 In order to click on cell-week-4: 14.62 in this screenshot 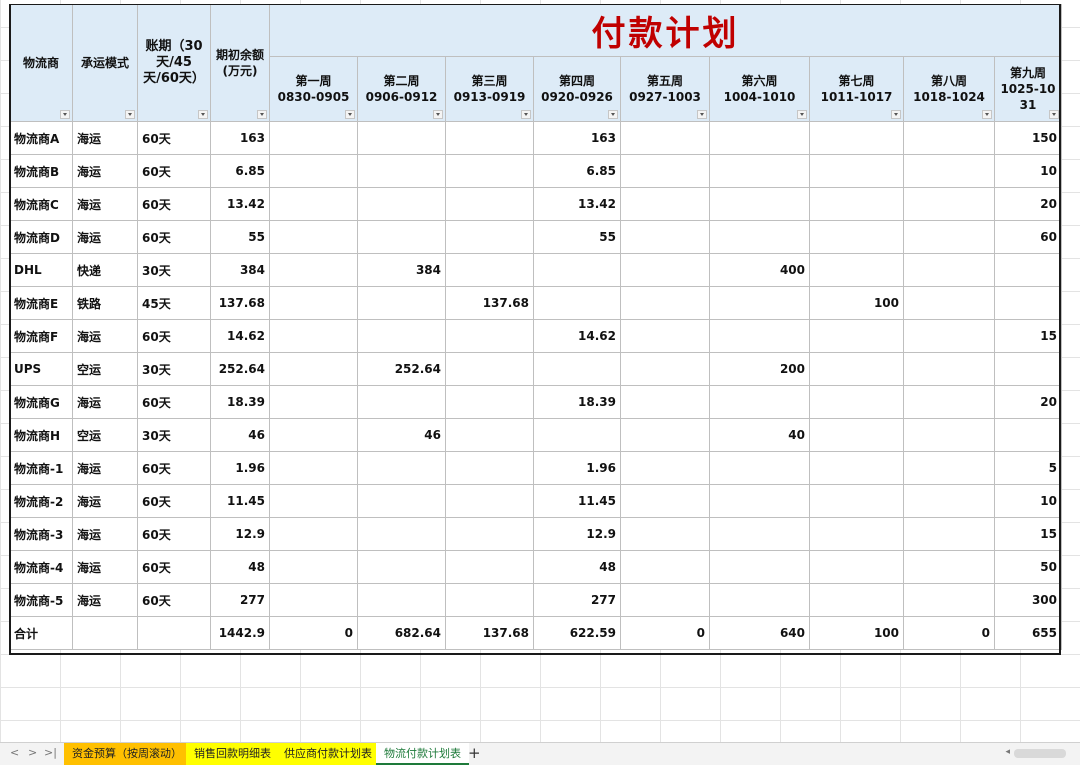, I will do `click(577, 336)`.